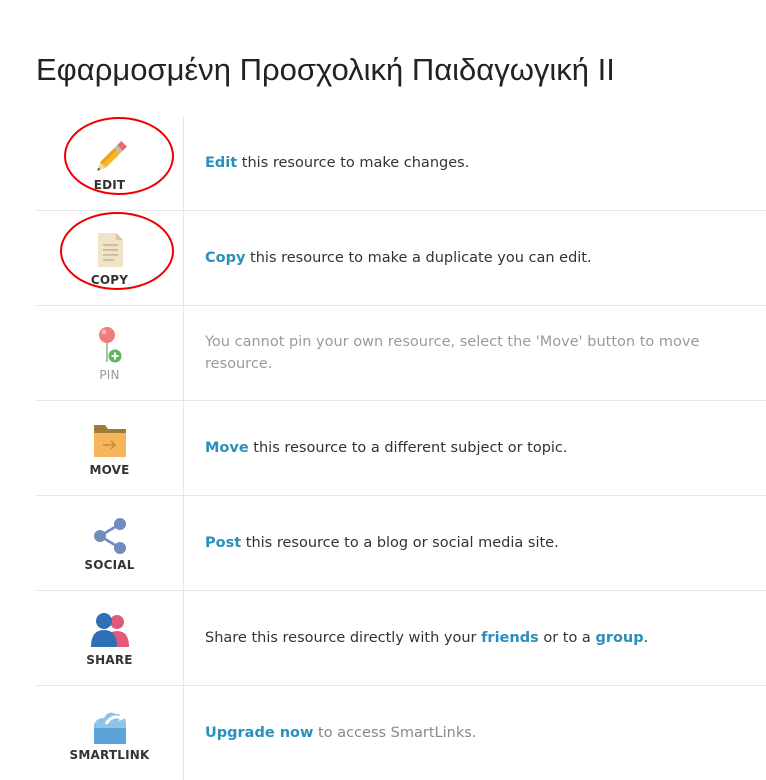 This screenshot has height=780, width=766. Describe the element at coordinates (221, 163) in the screenshot. I see `edit-link: Edit` at that location.